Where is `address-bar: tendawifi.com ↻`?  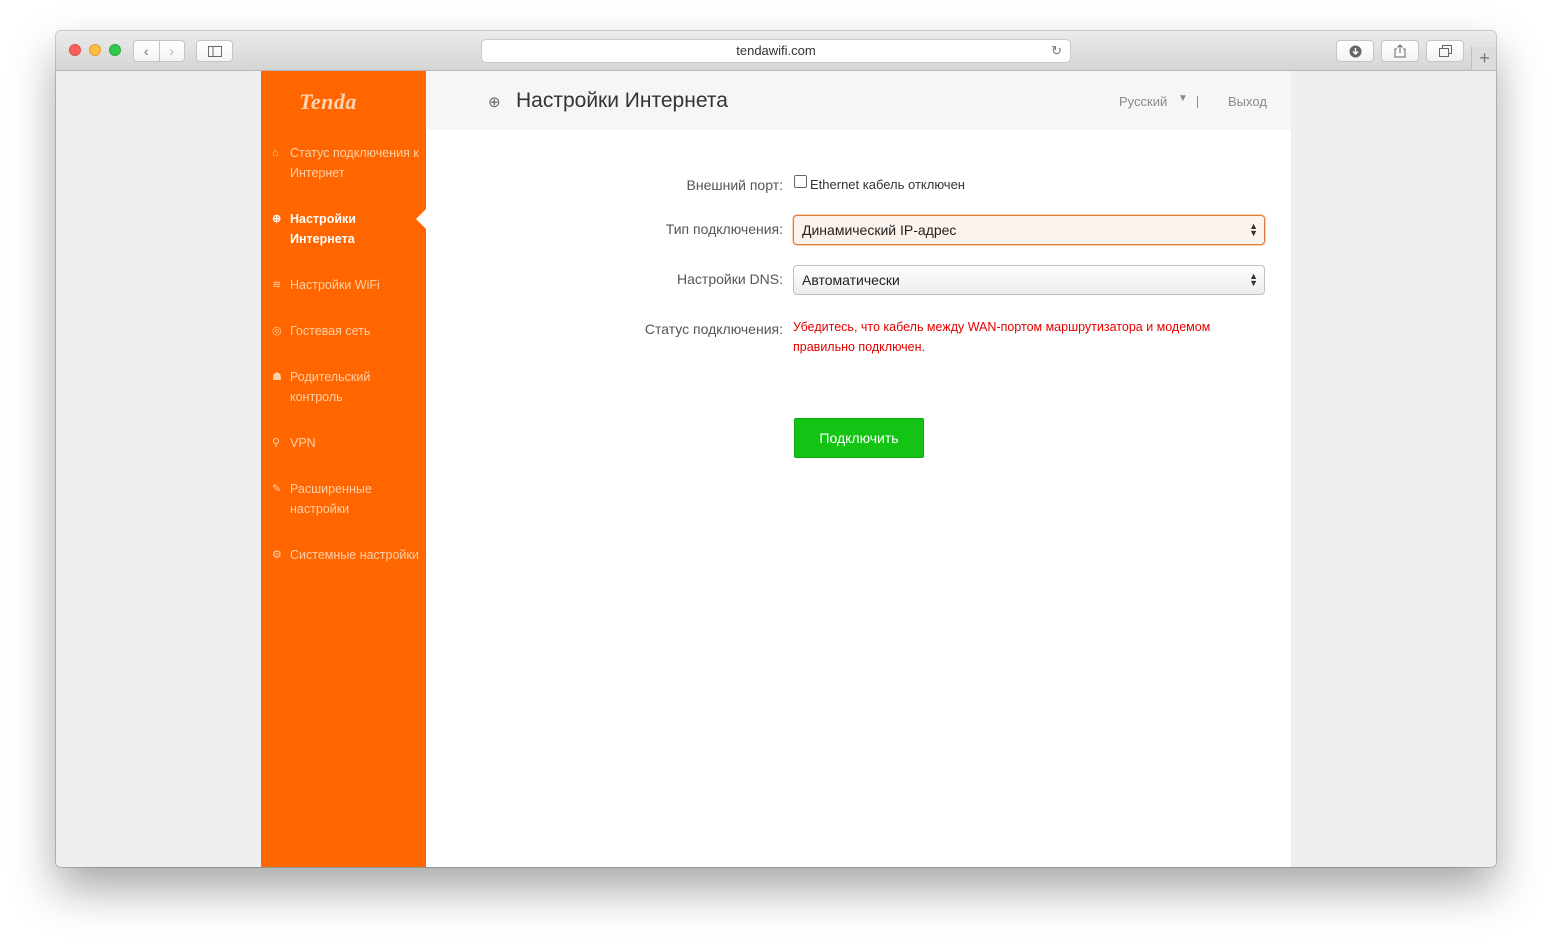
address-bar: tendawifi.com ↻ is located at coordinates (776, 51).